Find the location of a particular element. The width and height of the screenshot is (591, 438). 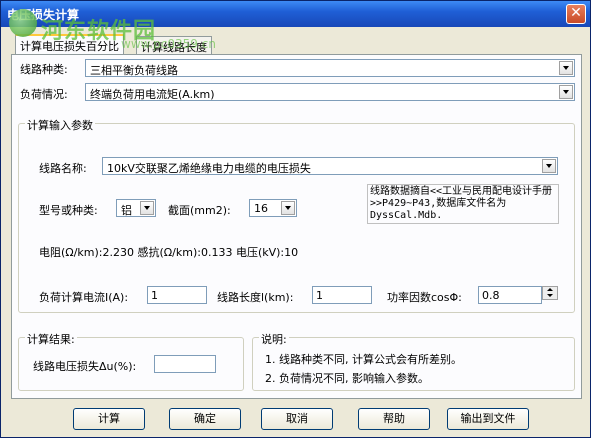

result-title: 计算结果: is located at coordinates (51, 339).